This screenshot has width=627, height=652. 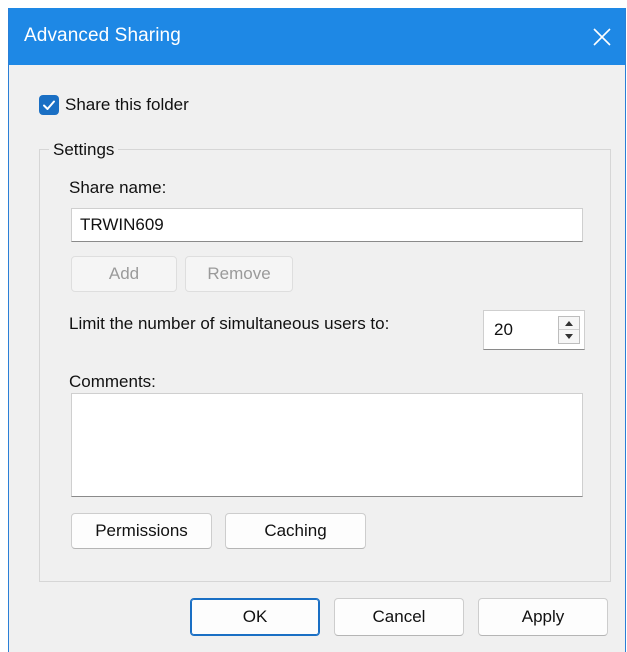 I want to click on caching-button: Caching, so click(x=295, y=531).